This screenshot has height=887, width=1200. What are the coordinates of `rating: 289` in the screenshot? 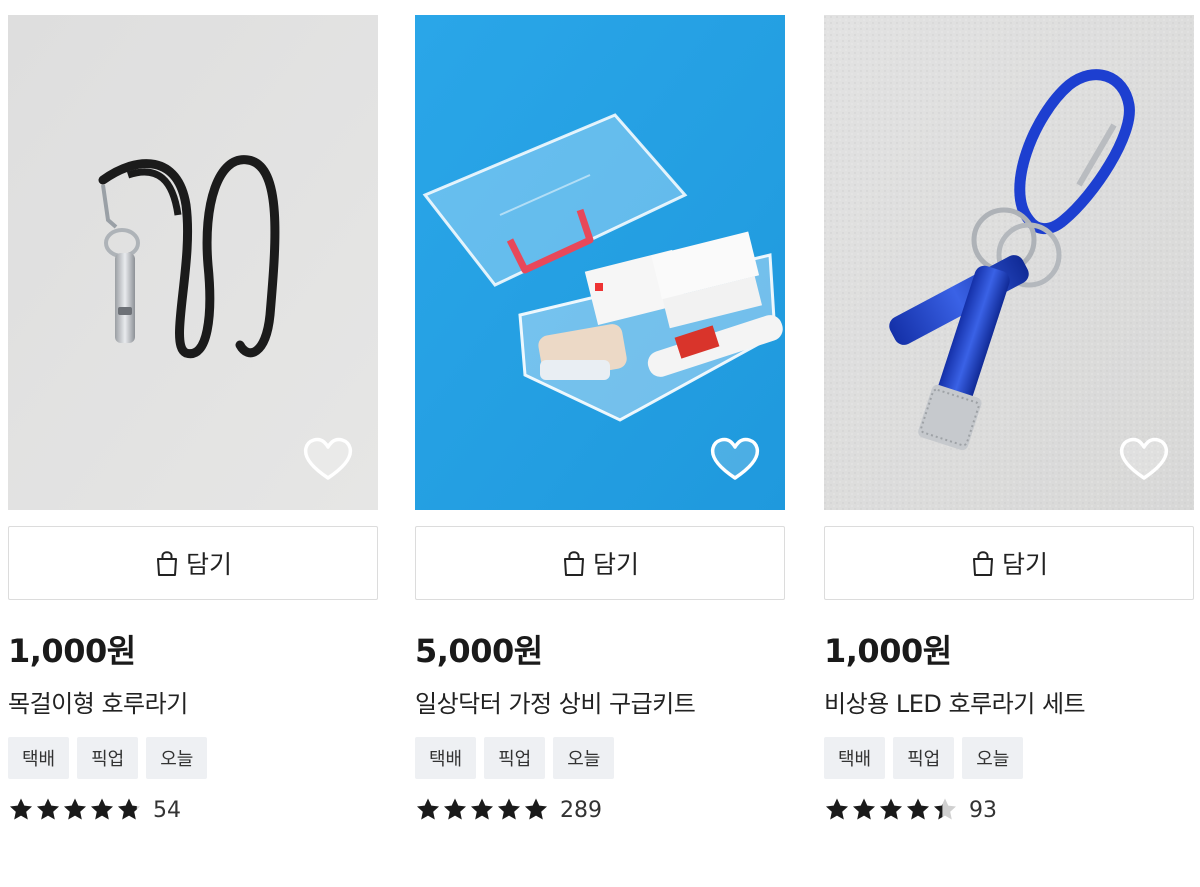 It's located at (601, 810).